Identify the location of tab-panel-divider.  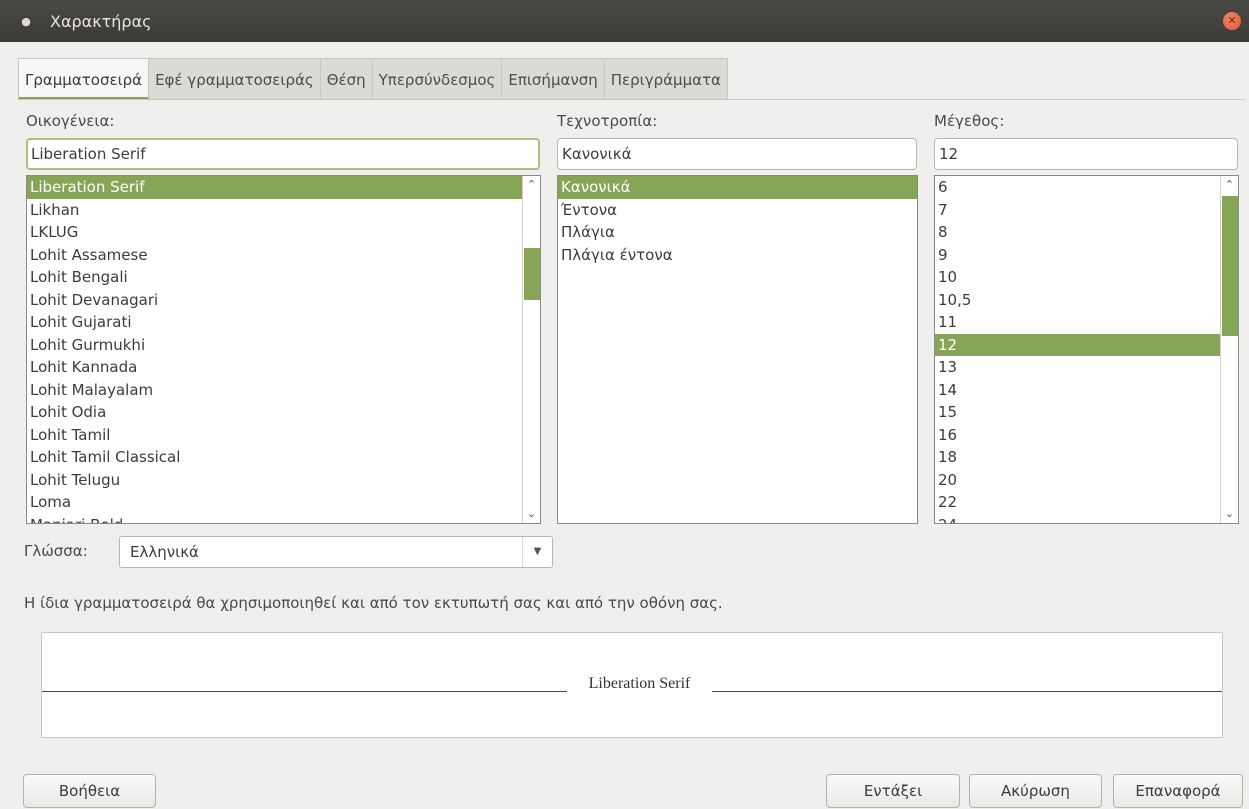
(631, 99).